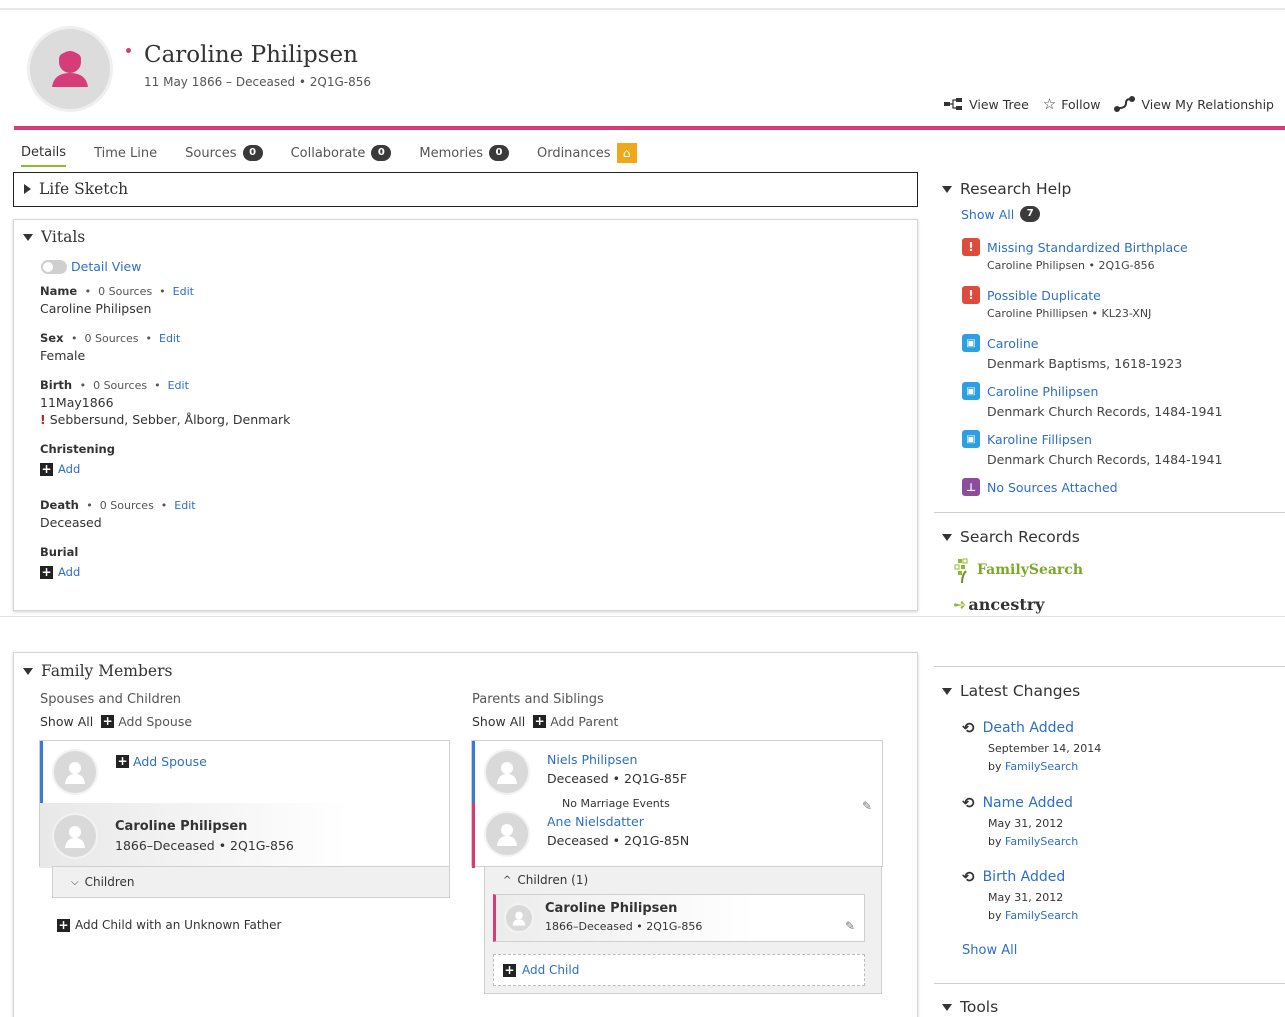  Describe the element at coordinates (1049, 104) in the screenshot. I see `star-icon: ☆` at that location.